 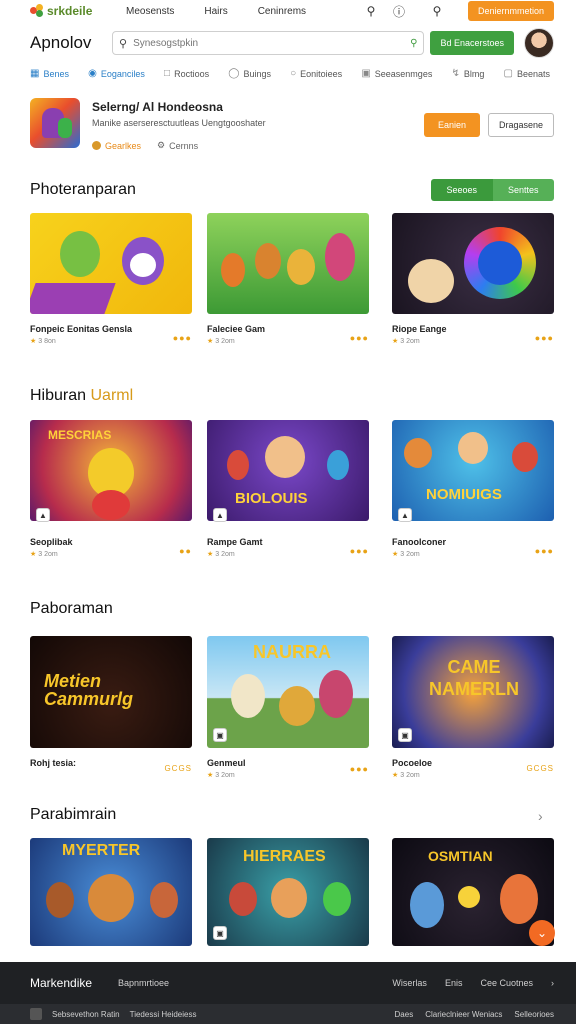 I want to click on game-title: Rampe Gamt, so click(x=235, y=542).